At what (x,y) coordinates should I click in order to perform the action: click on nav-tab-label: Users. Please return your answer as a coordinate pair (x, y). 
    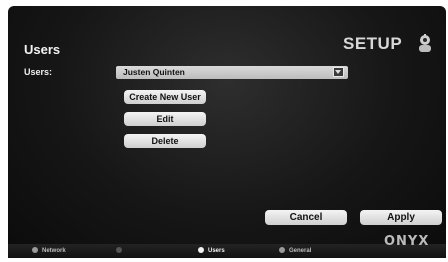
    Looking at the image, I should click on (216, 251).